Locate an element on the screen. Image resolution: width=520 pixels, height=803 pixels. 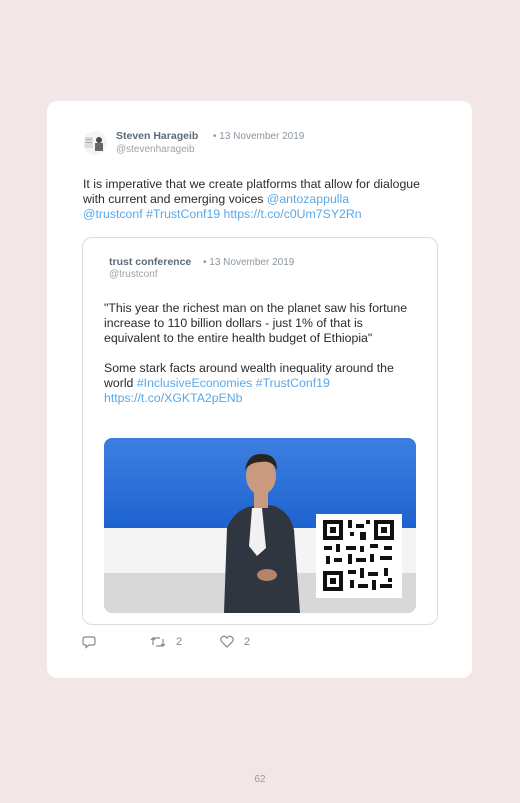
reply-icon is located at coordinates (89, 642).